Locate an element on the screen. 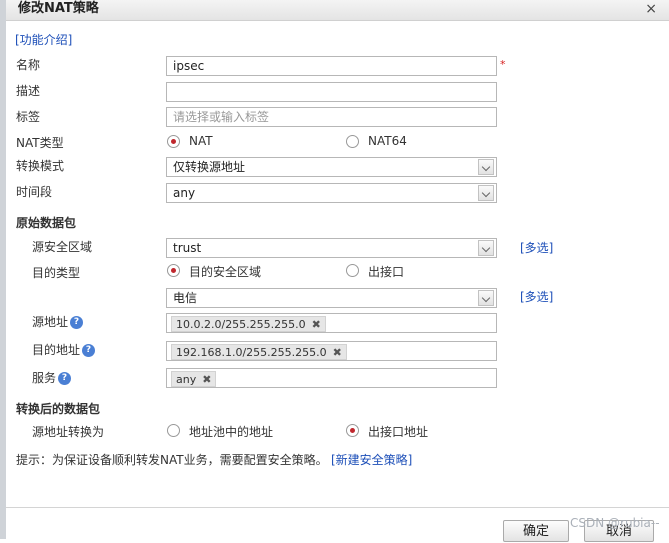 This screenshot has height=543, width=669. time-value: any is located at coordinates (184, 193).